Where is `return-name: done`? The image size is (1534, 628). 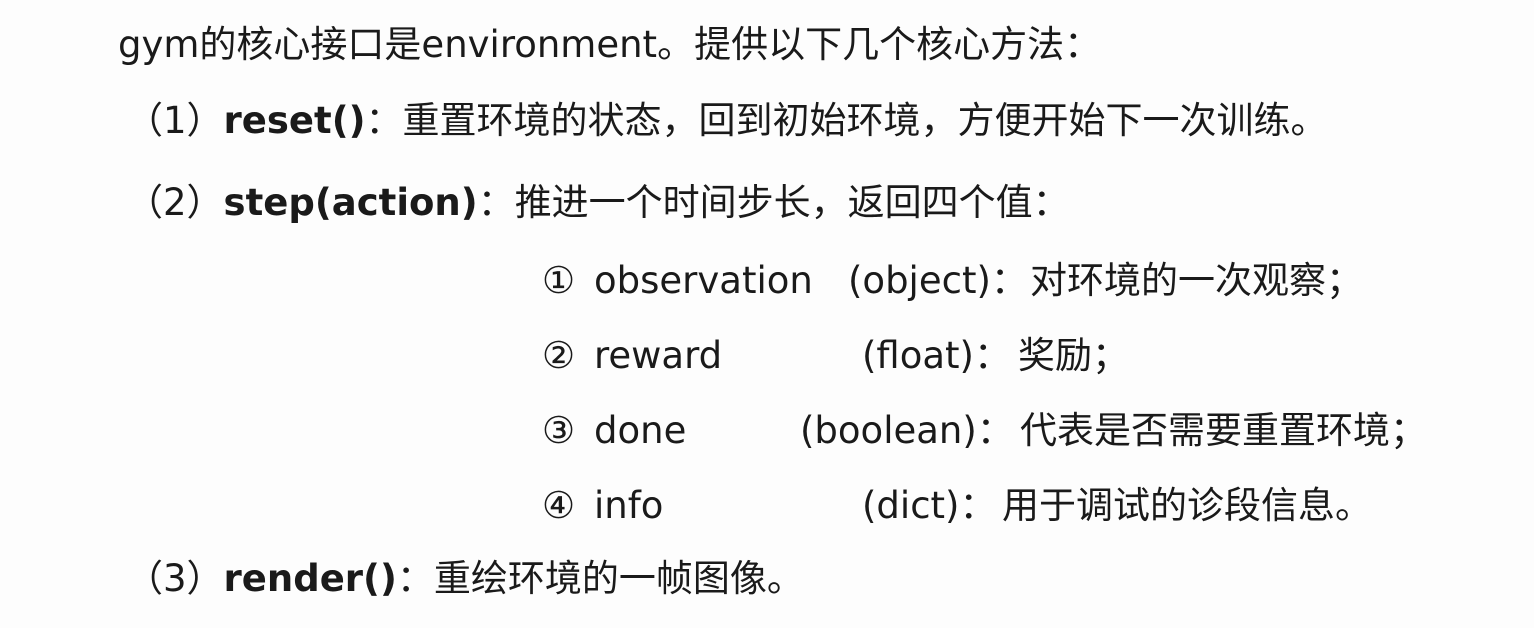 return-name: done is located at coordinates (640, 430).